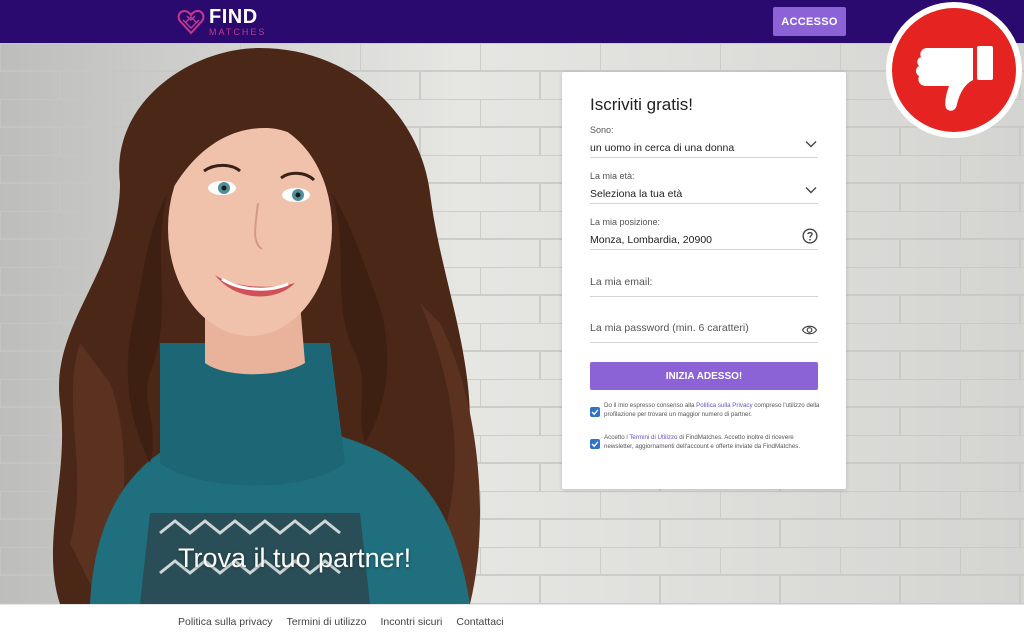  What do you see at coordinates (238, 32) in the screenshot?
I see `logo-matches-text: MATCHES` at bounding box center [238, 32].